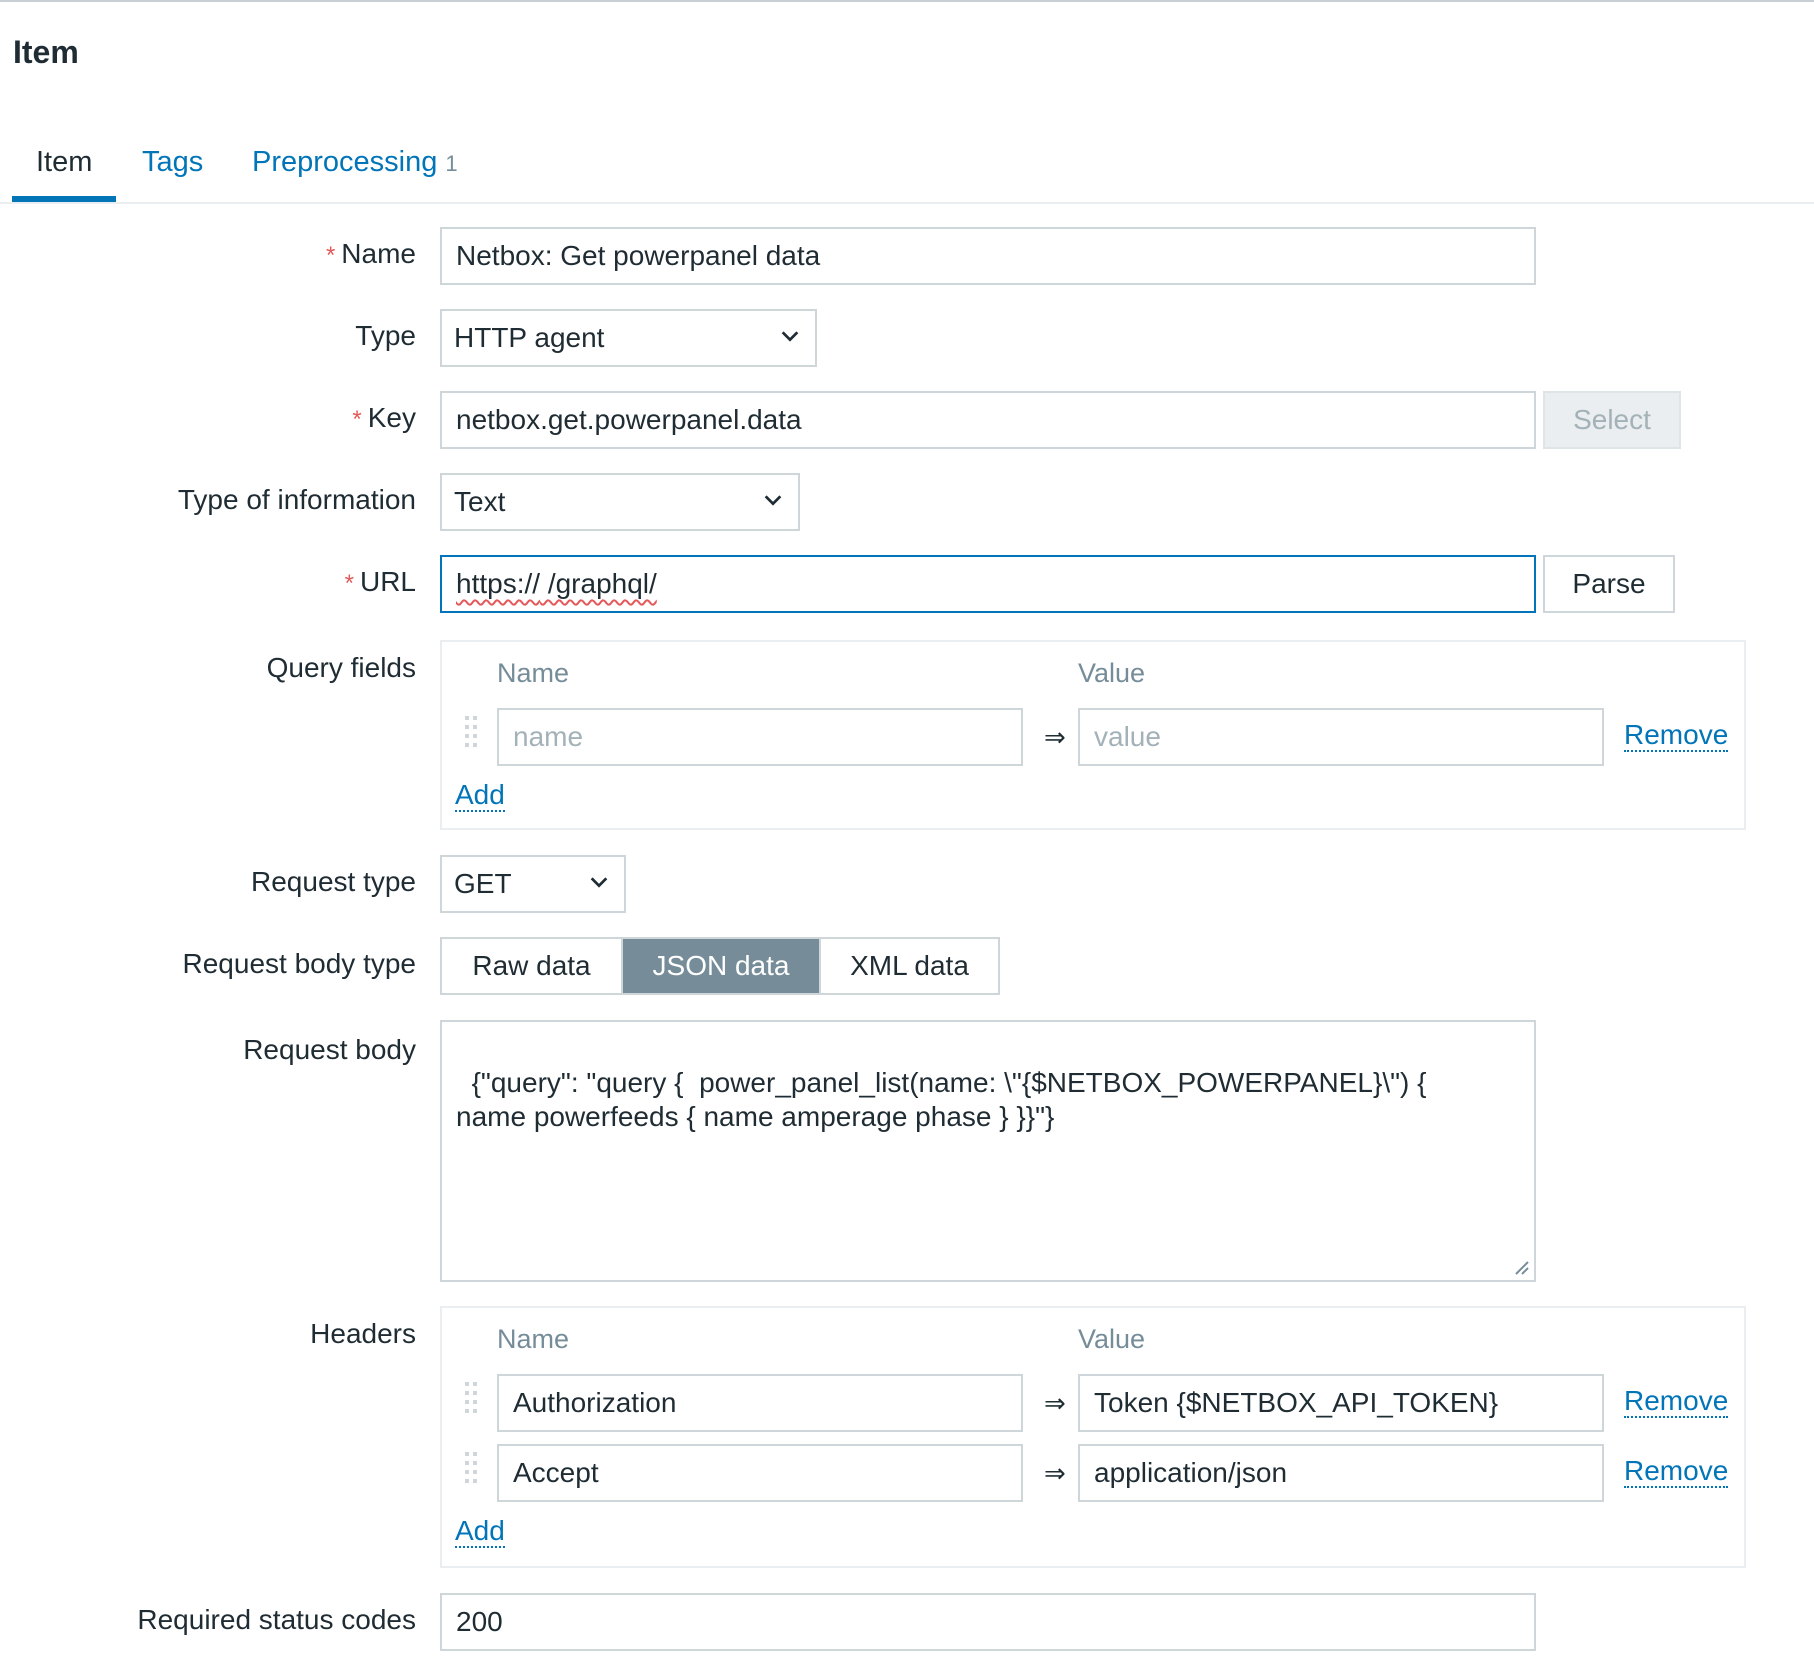 This screenshot has width=1814, height=1675. What do you see at coordinates (1676, 736) in the screenshot?
I see `query-field-remove-link: Remove` at bounding box center [1676, 736].